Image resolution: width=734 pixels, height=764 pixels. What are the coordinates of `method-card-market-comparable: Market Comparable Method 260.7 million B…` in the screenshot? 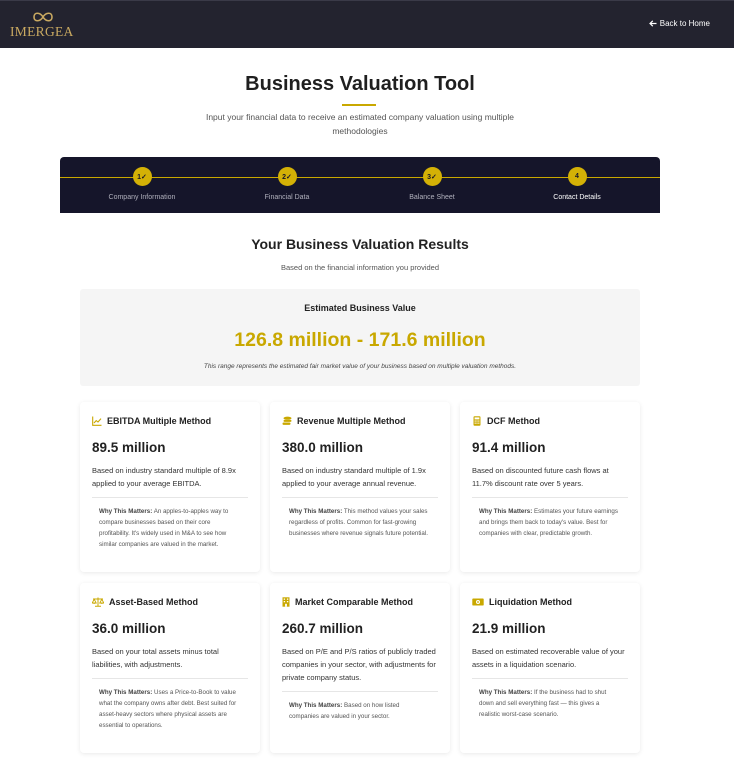 It's located at (360, 668).